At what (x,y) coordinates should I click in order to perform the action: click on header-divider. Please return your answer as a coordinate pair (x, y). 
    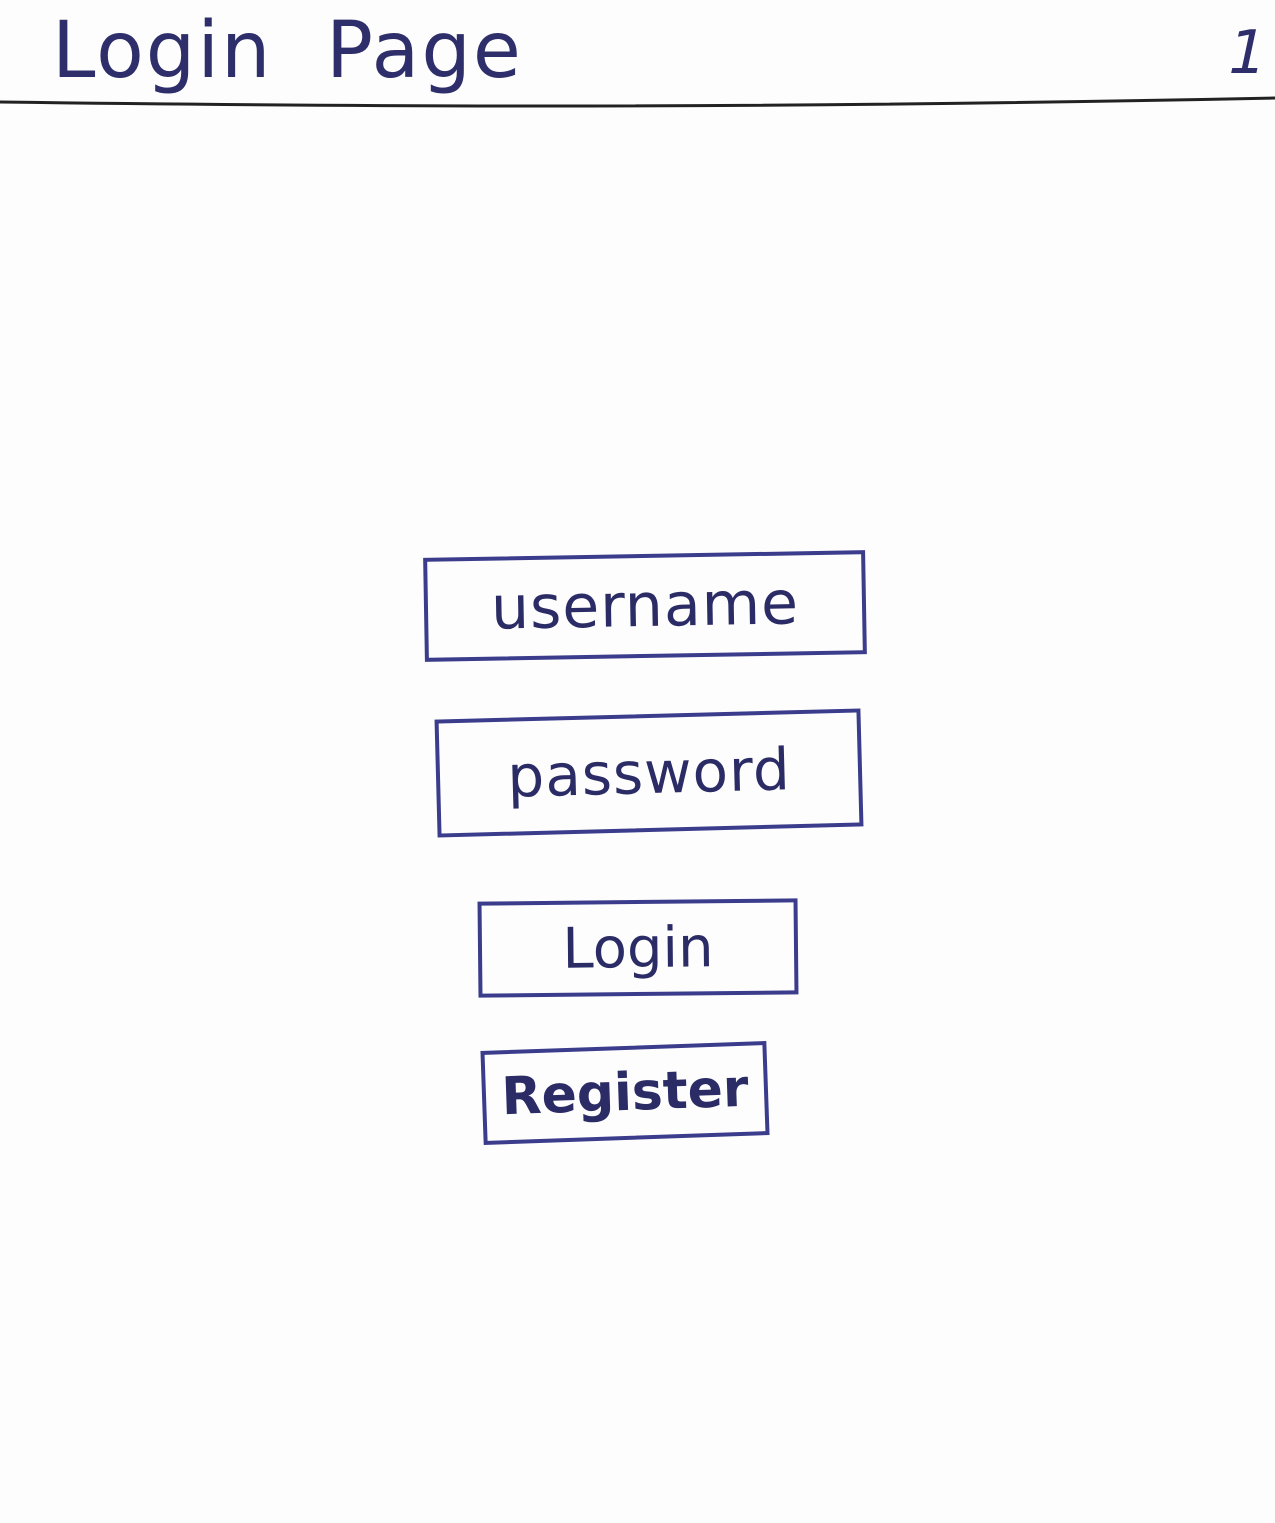
    Looking at the image, I should click on (637, 102).